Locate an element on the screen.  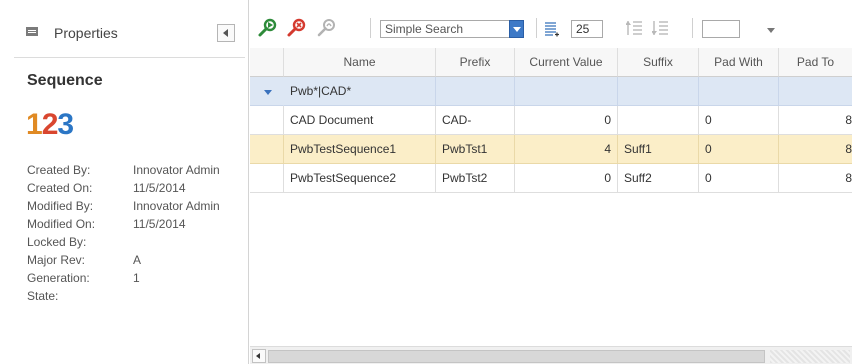
cell-prefix: CAD- is located at coordinates (475, 120).